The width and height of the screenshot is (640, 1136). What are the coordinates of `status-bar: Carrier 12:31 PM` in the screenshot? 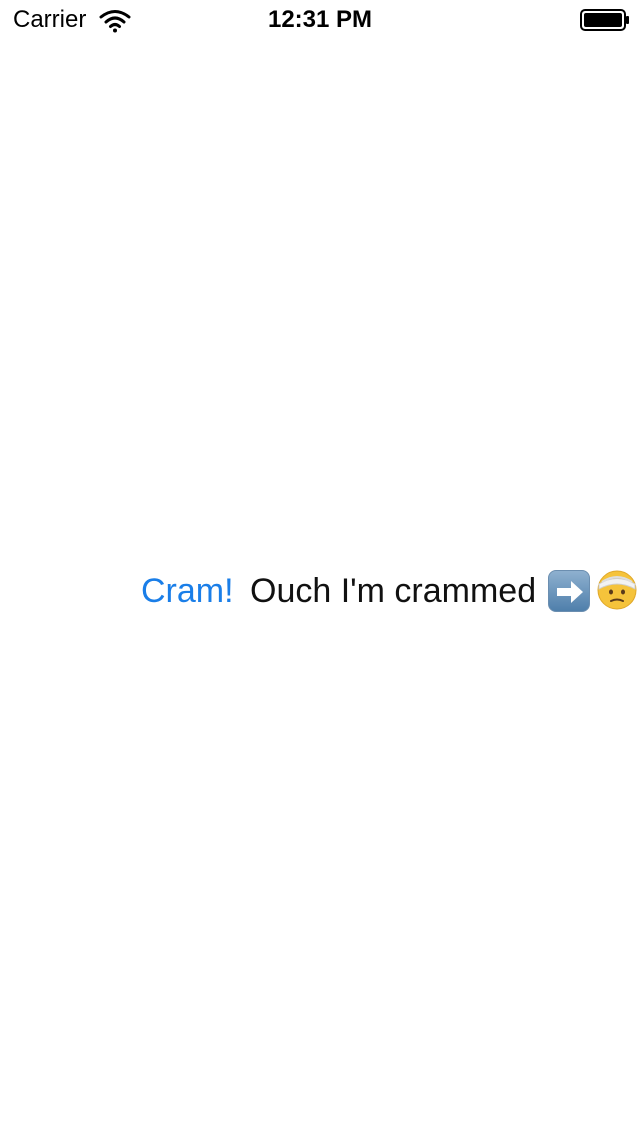 It's located at (320, 20).